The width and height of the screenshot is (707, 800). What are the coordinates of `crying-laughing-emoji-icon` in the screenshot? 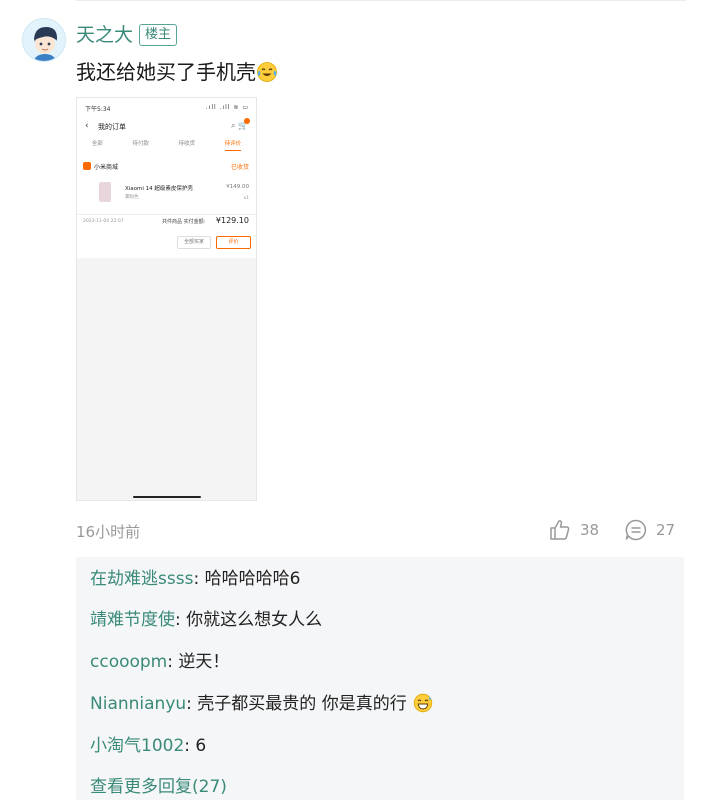 It's located at (267, 72).